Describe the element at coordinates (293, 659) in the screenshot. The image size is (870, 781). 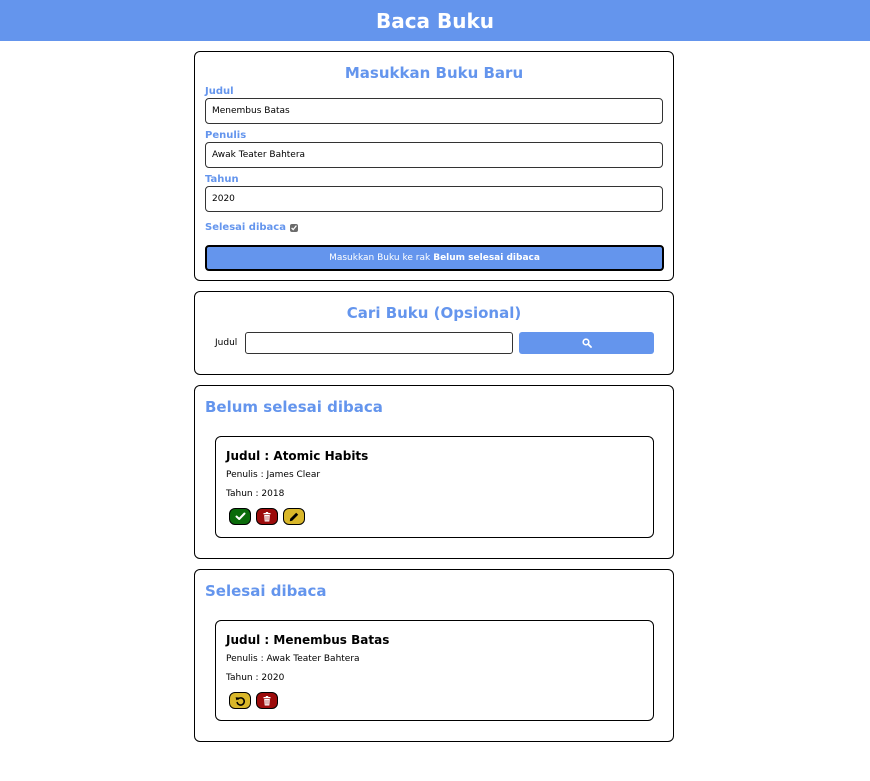
I see `book-author: Penulis : Awak Teater Bahtera` at that location.